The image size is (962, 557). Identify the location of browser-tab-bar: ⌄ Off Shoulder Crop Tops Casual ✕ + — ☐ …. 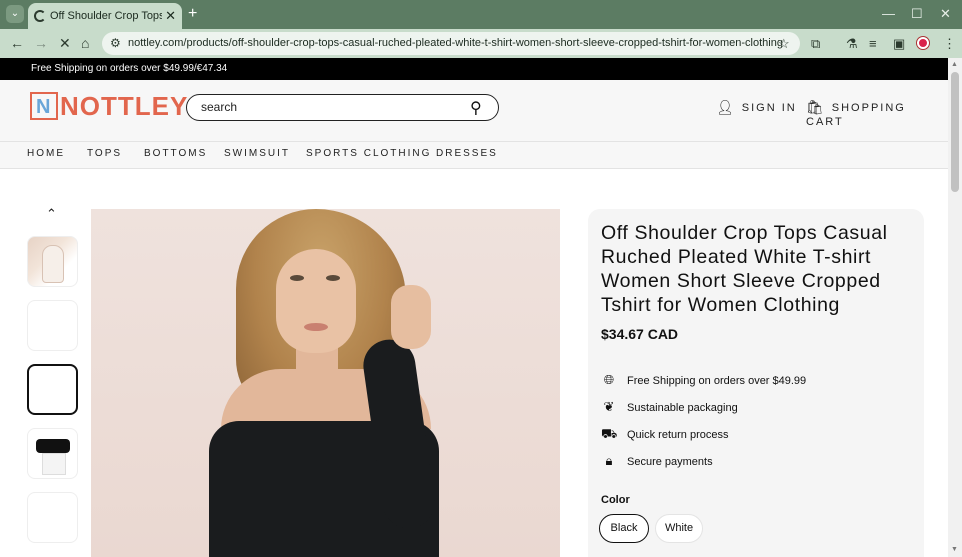
(481, 14).